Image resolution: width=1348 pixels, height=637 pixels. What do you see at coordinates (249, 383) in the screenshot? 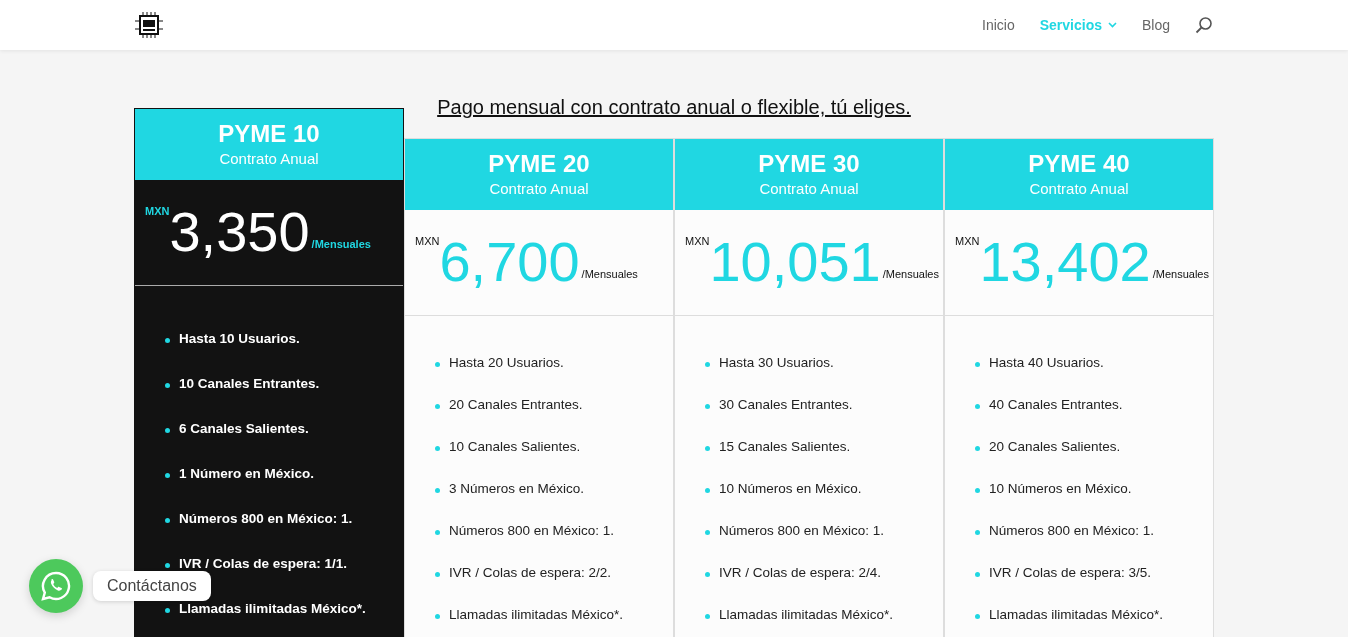
I see `feature-text: 10 Canales Entrantes.` at bounding box center [249, 383].